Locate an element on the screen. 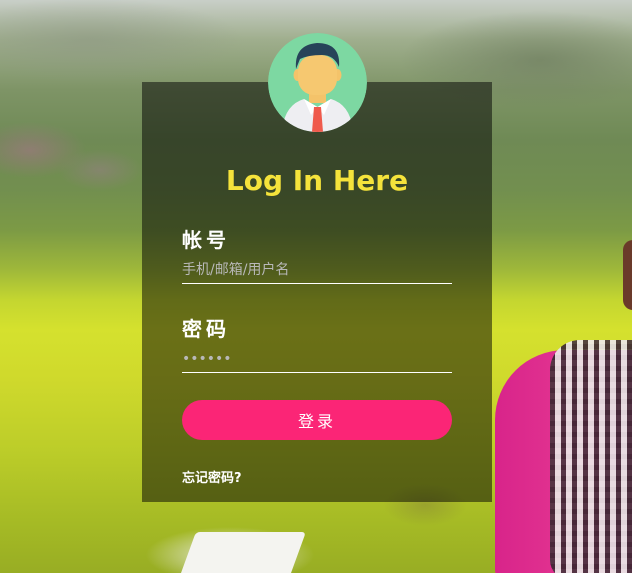  password-label: 密码 is located at coordinates (206, 329).